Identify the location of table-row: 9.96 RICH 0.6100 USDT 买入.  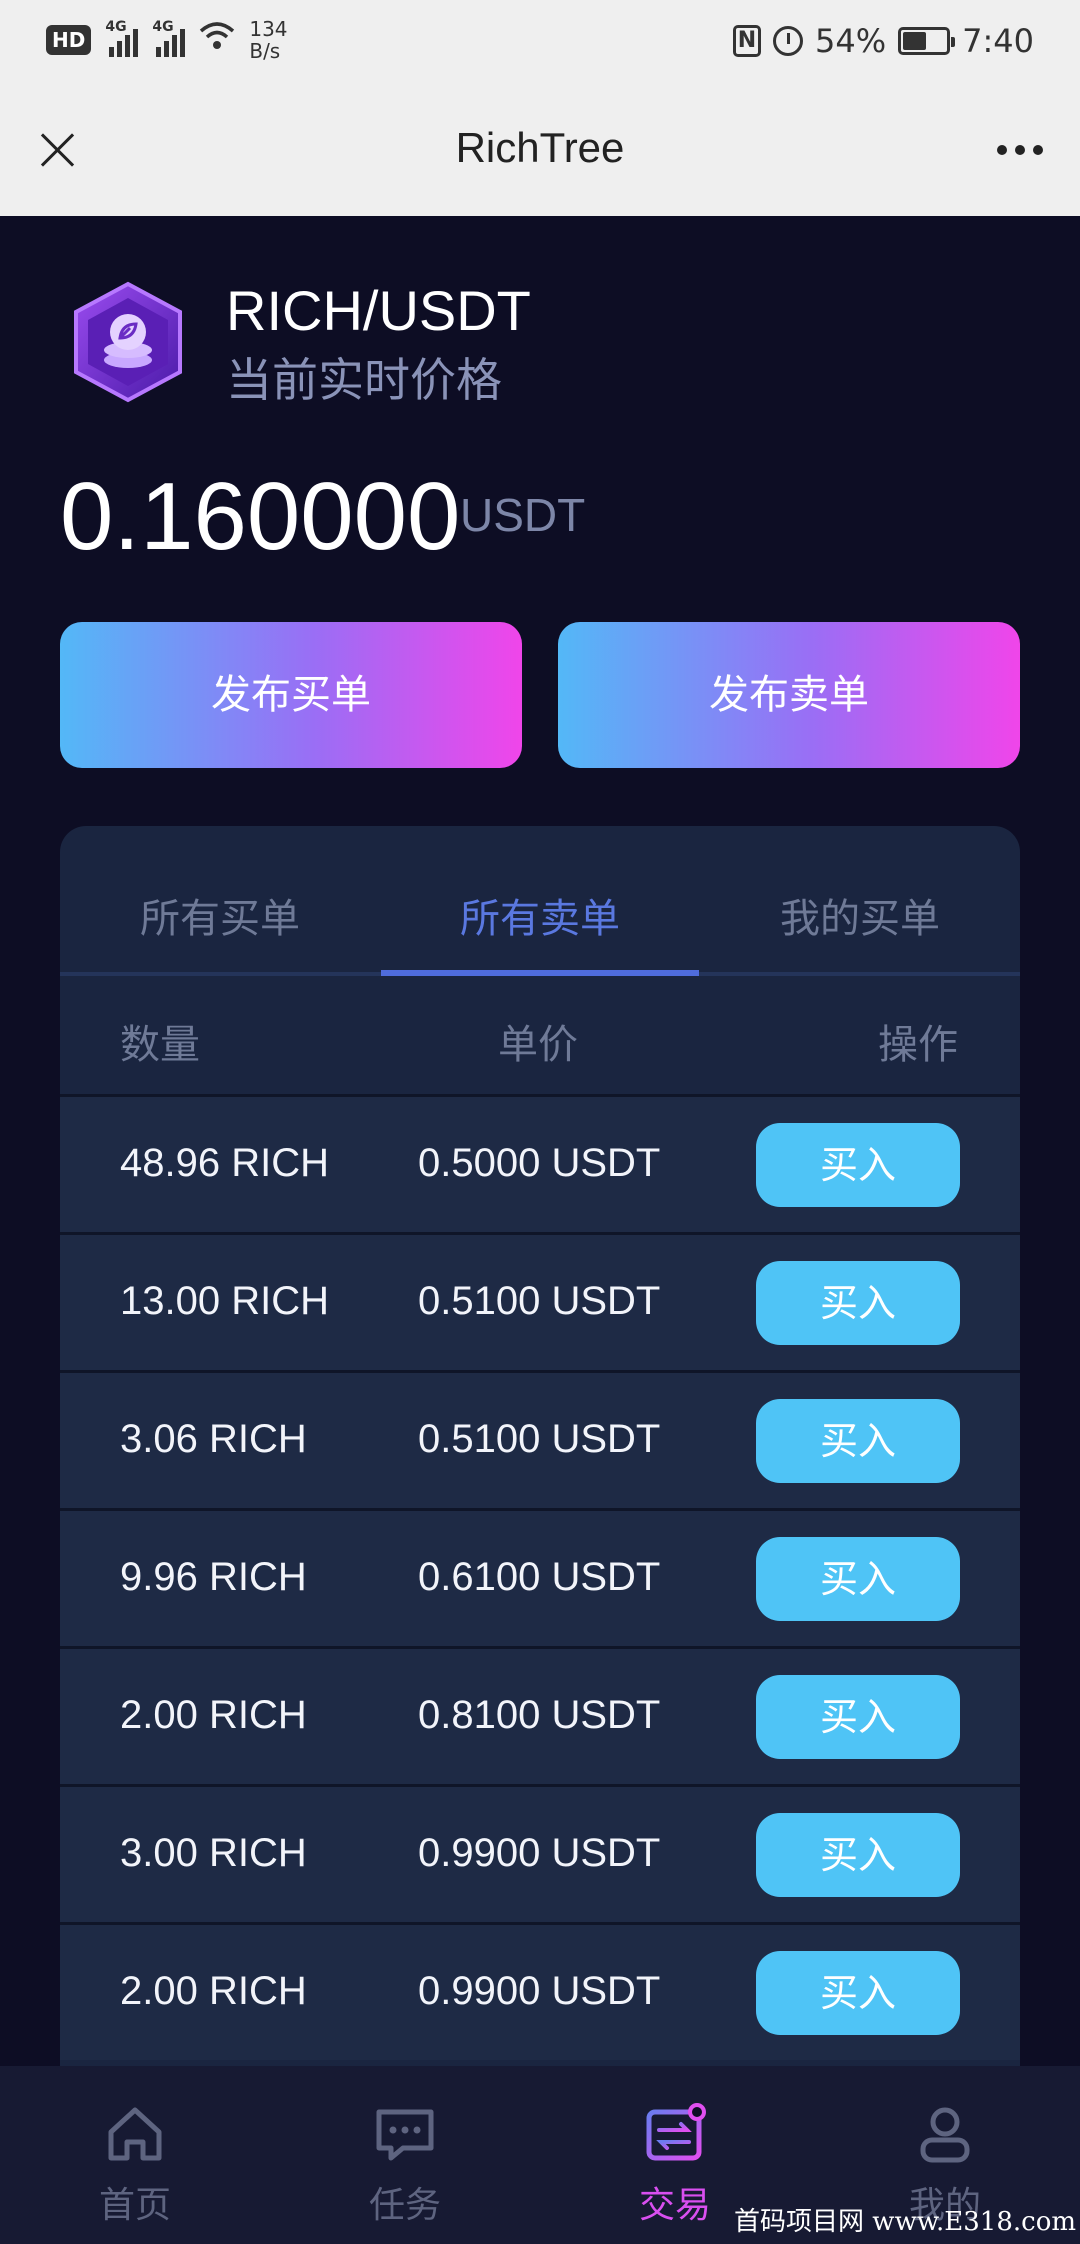
(540, 1577).